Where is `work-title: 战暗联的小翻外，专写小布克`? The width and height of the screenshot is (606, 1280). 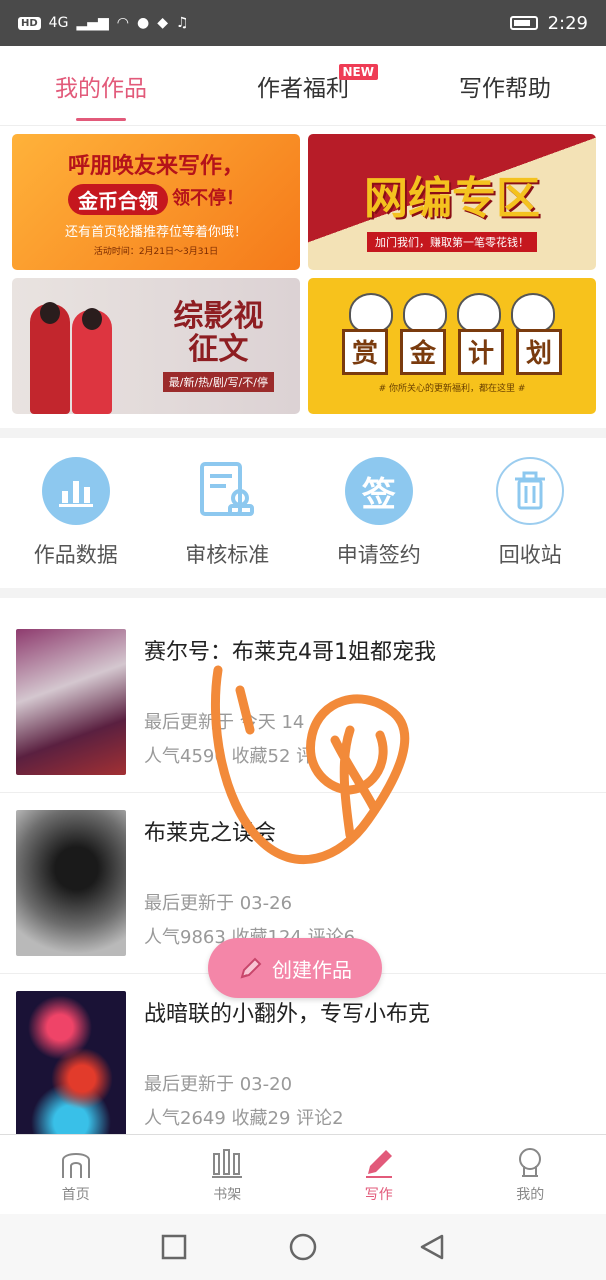 work-title: 战暗联的小翻外，专写小布克 is located at coordinates (287, 1014).